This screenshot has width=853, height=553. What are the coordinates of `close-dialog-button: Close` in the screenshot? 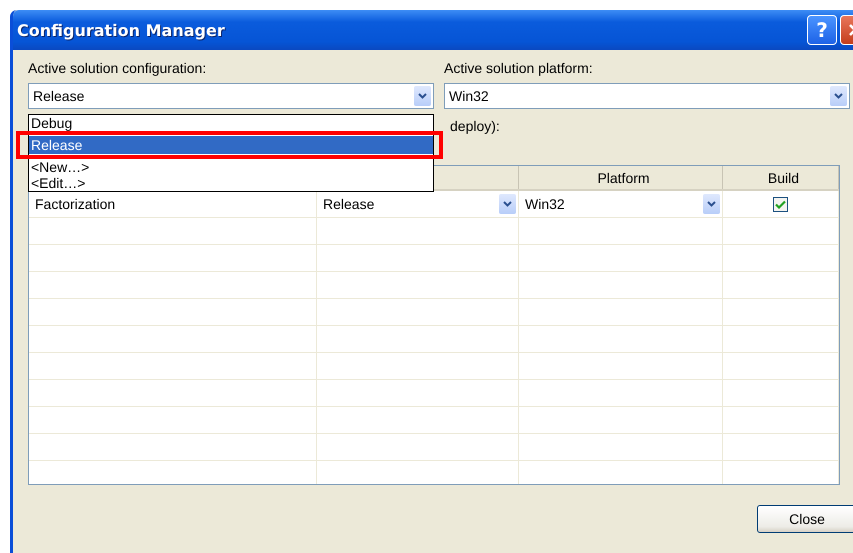 It's located at (805, 519).